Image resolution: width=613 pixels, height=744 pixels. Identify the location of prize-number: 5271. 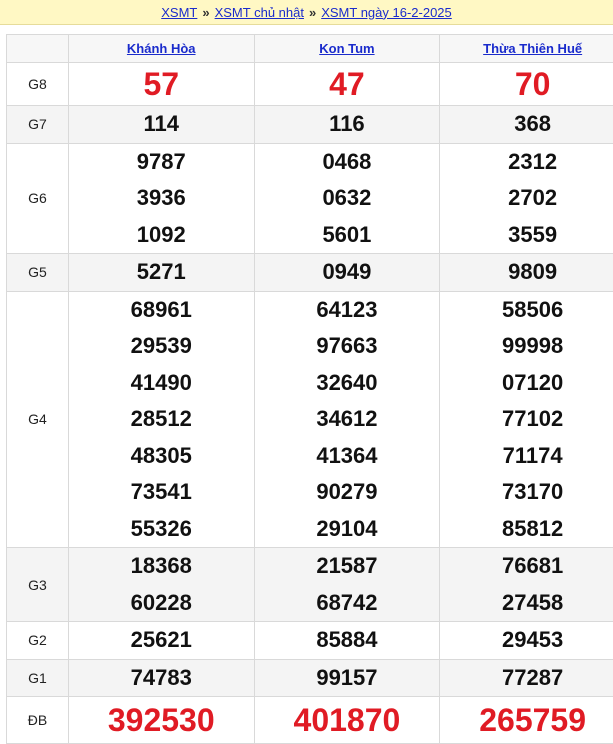
(161, 272).